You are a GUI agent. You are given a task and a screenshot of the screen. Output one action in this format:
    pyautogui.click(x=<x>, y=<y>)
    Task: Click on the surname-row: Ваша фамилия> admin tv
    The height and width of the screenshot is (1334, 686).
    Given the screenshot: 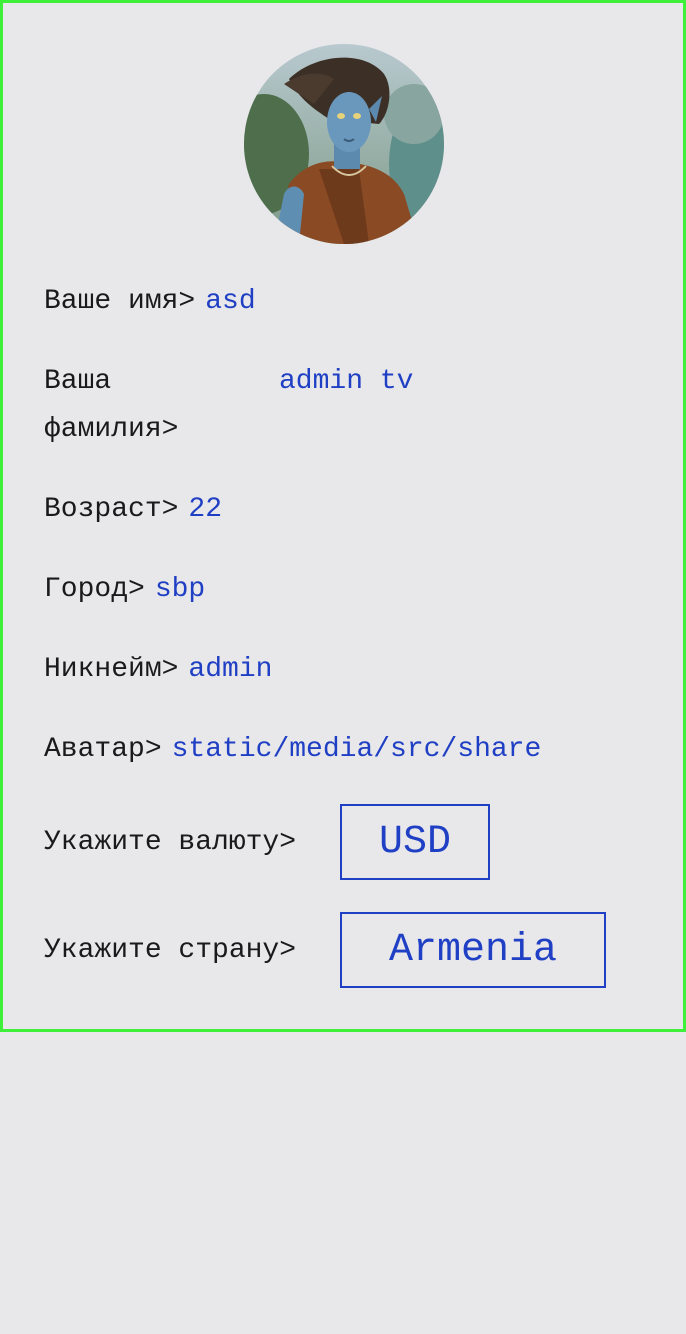 What is the action you would take?
    pyautogui.click(x=324, y=406)
    